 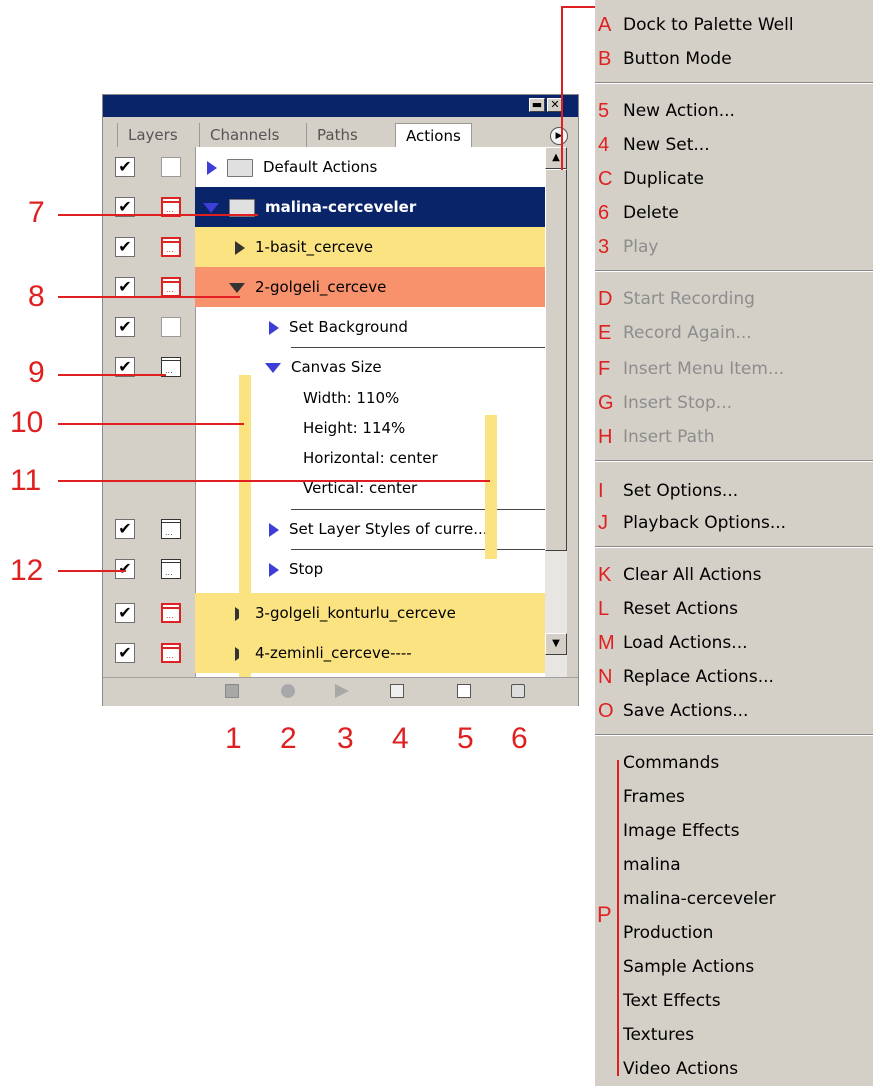 I want to click on menu-label: Button Mode, so click(x=677, y=59).